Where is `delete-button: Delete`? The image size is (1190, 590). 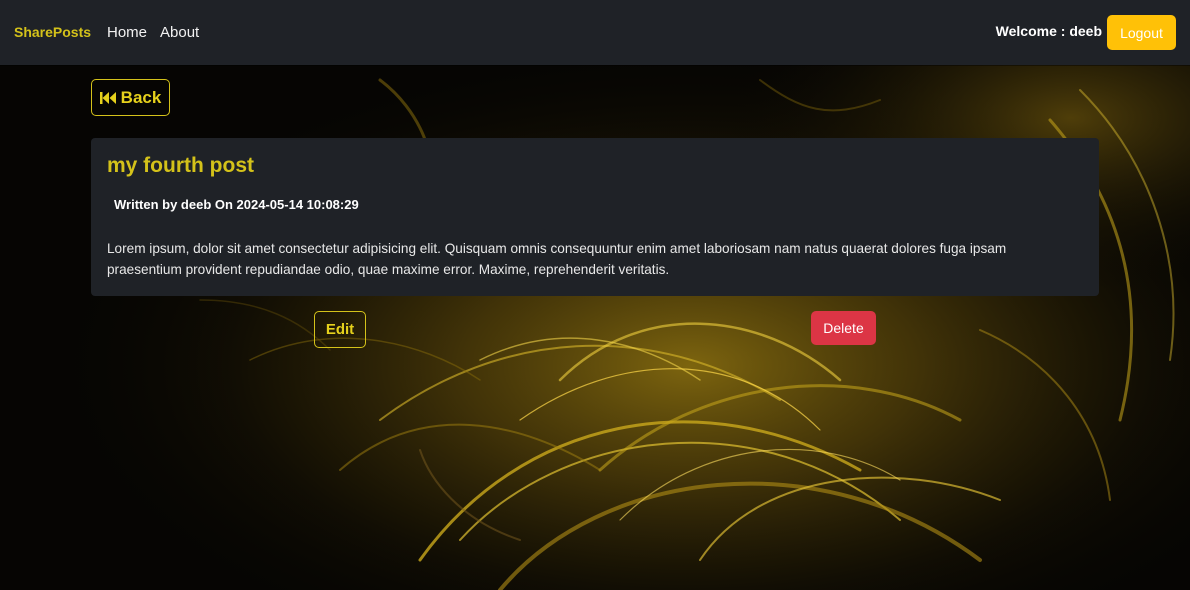 delete-button: Delete is located at coordinates (843, 328).